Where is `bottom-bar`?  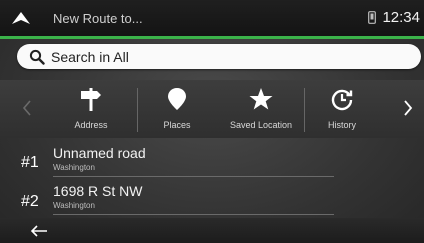
bottom-bar is located at coordinates (212, 230).